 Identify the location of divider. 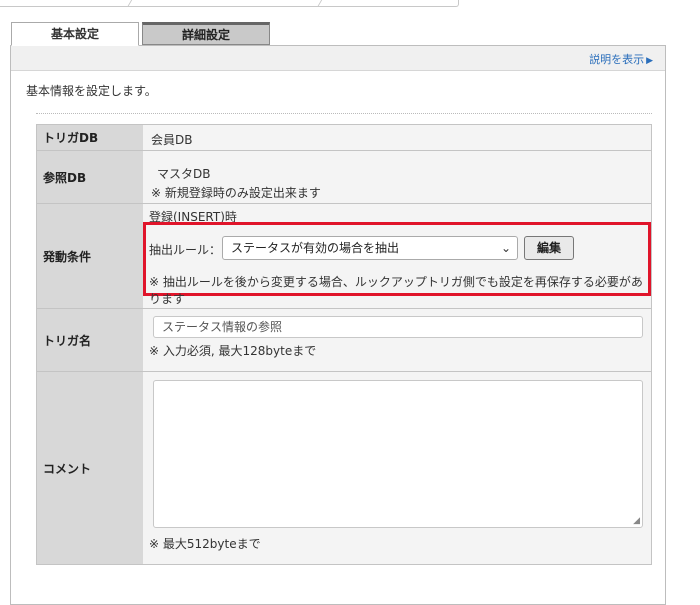
(344, 113).